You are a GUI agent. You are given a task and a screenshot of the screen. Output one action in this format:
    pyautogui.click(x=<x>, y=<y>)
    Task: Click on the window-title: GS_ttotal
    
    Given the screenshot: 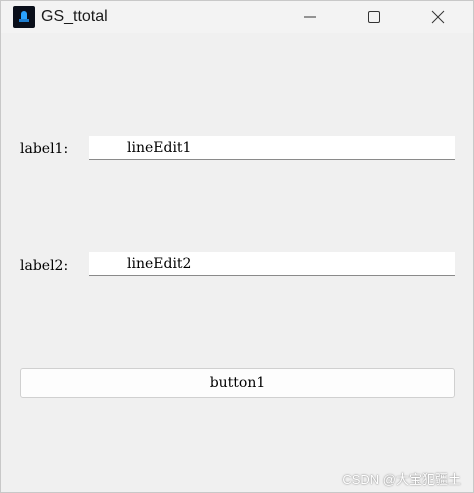 What is the action you would take?
    pyautogui.click(x=74, y=16)
    